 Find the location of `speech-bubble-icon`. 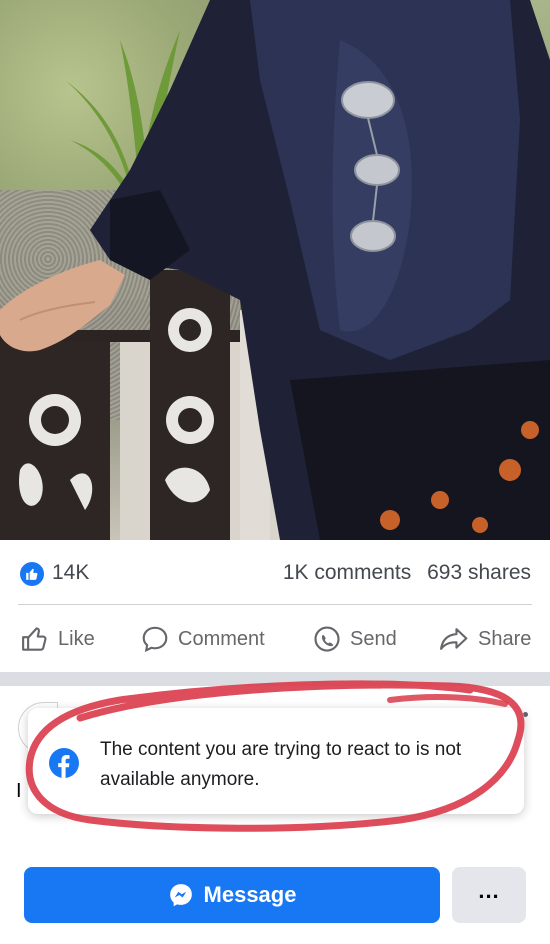

speech-bubble-icon is located at coordinates (155, 639).